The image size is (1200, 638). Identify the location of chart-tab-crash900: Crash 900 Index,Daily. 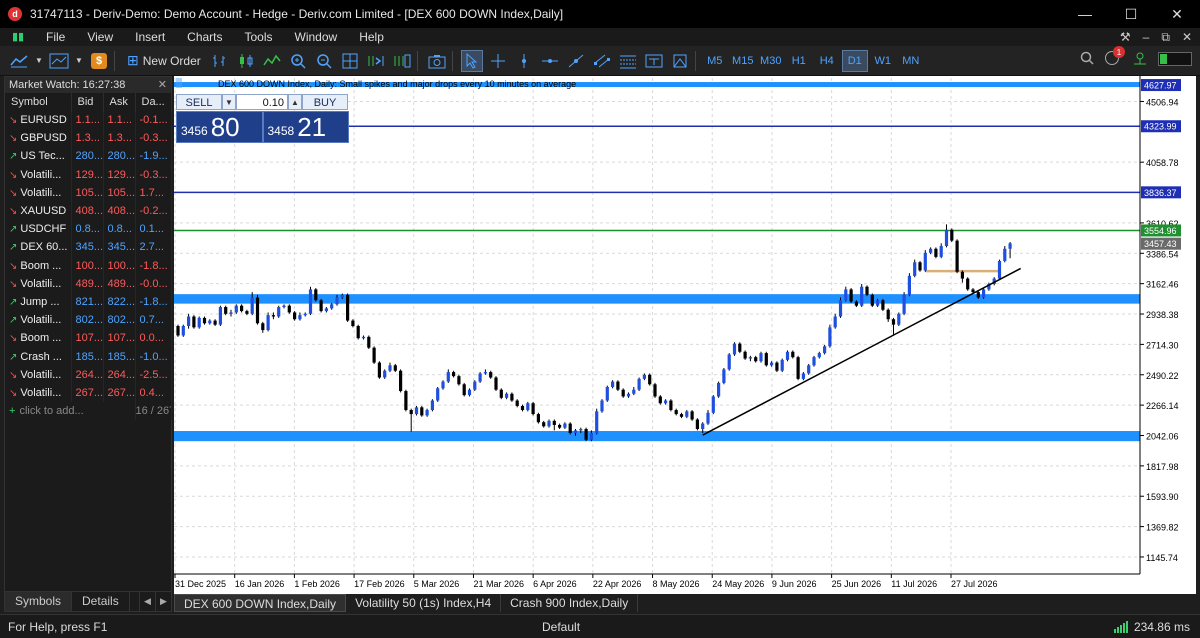
(570, 603).